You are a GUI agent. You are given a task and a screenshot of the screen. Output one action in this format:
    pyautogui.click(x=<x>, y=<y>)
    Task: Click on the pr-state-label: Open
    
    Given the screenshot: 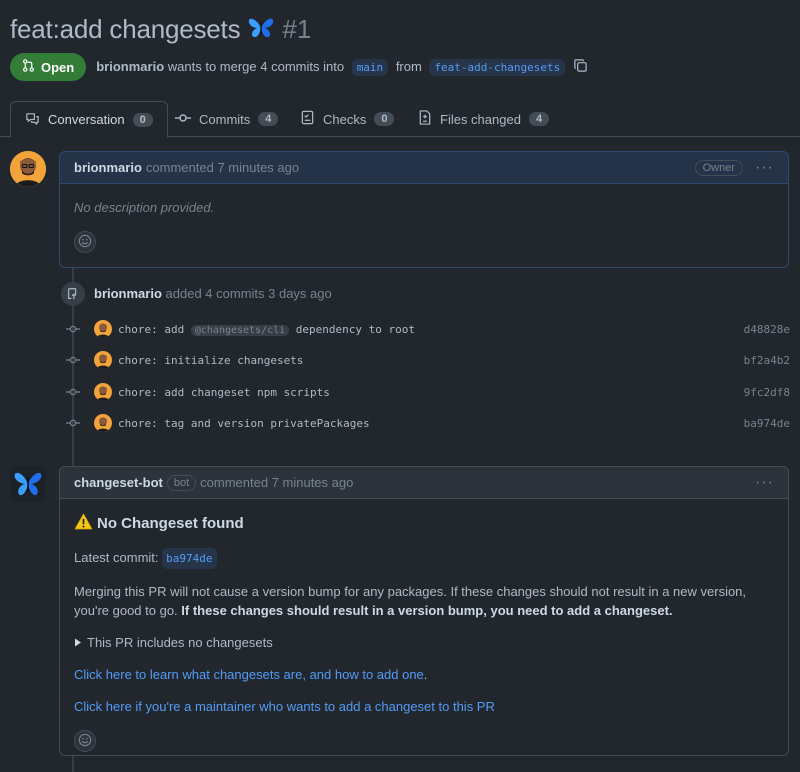 What is the action you would take?
    pyautogui.click(x=58, y=67)
    